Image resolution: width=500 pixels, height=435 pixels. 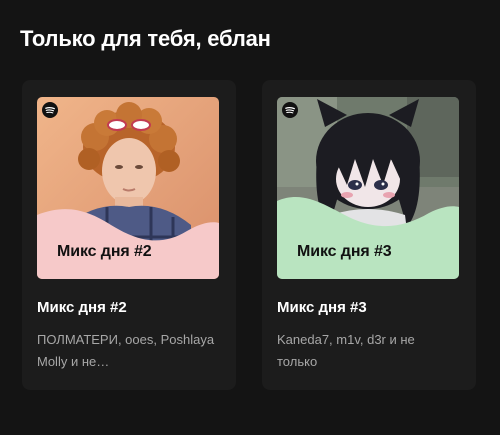 What do you see at coordinates (346, 350) in the screenshot?
I see `playlist-description: Kaneda7, m1v, d3r и не только` at bounding box center [346, 350].